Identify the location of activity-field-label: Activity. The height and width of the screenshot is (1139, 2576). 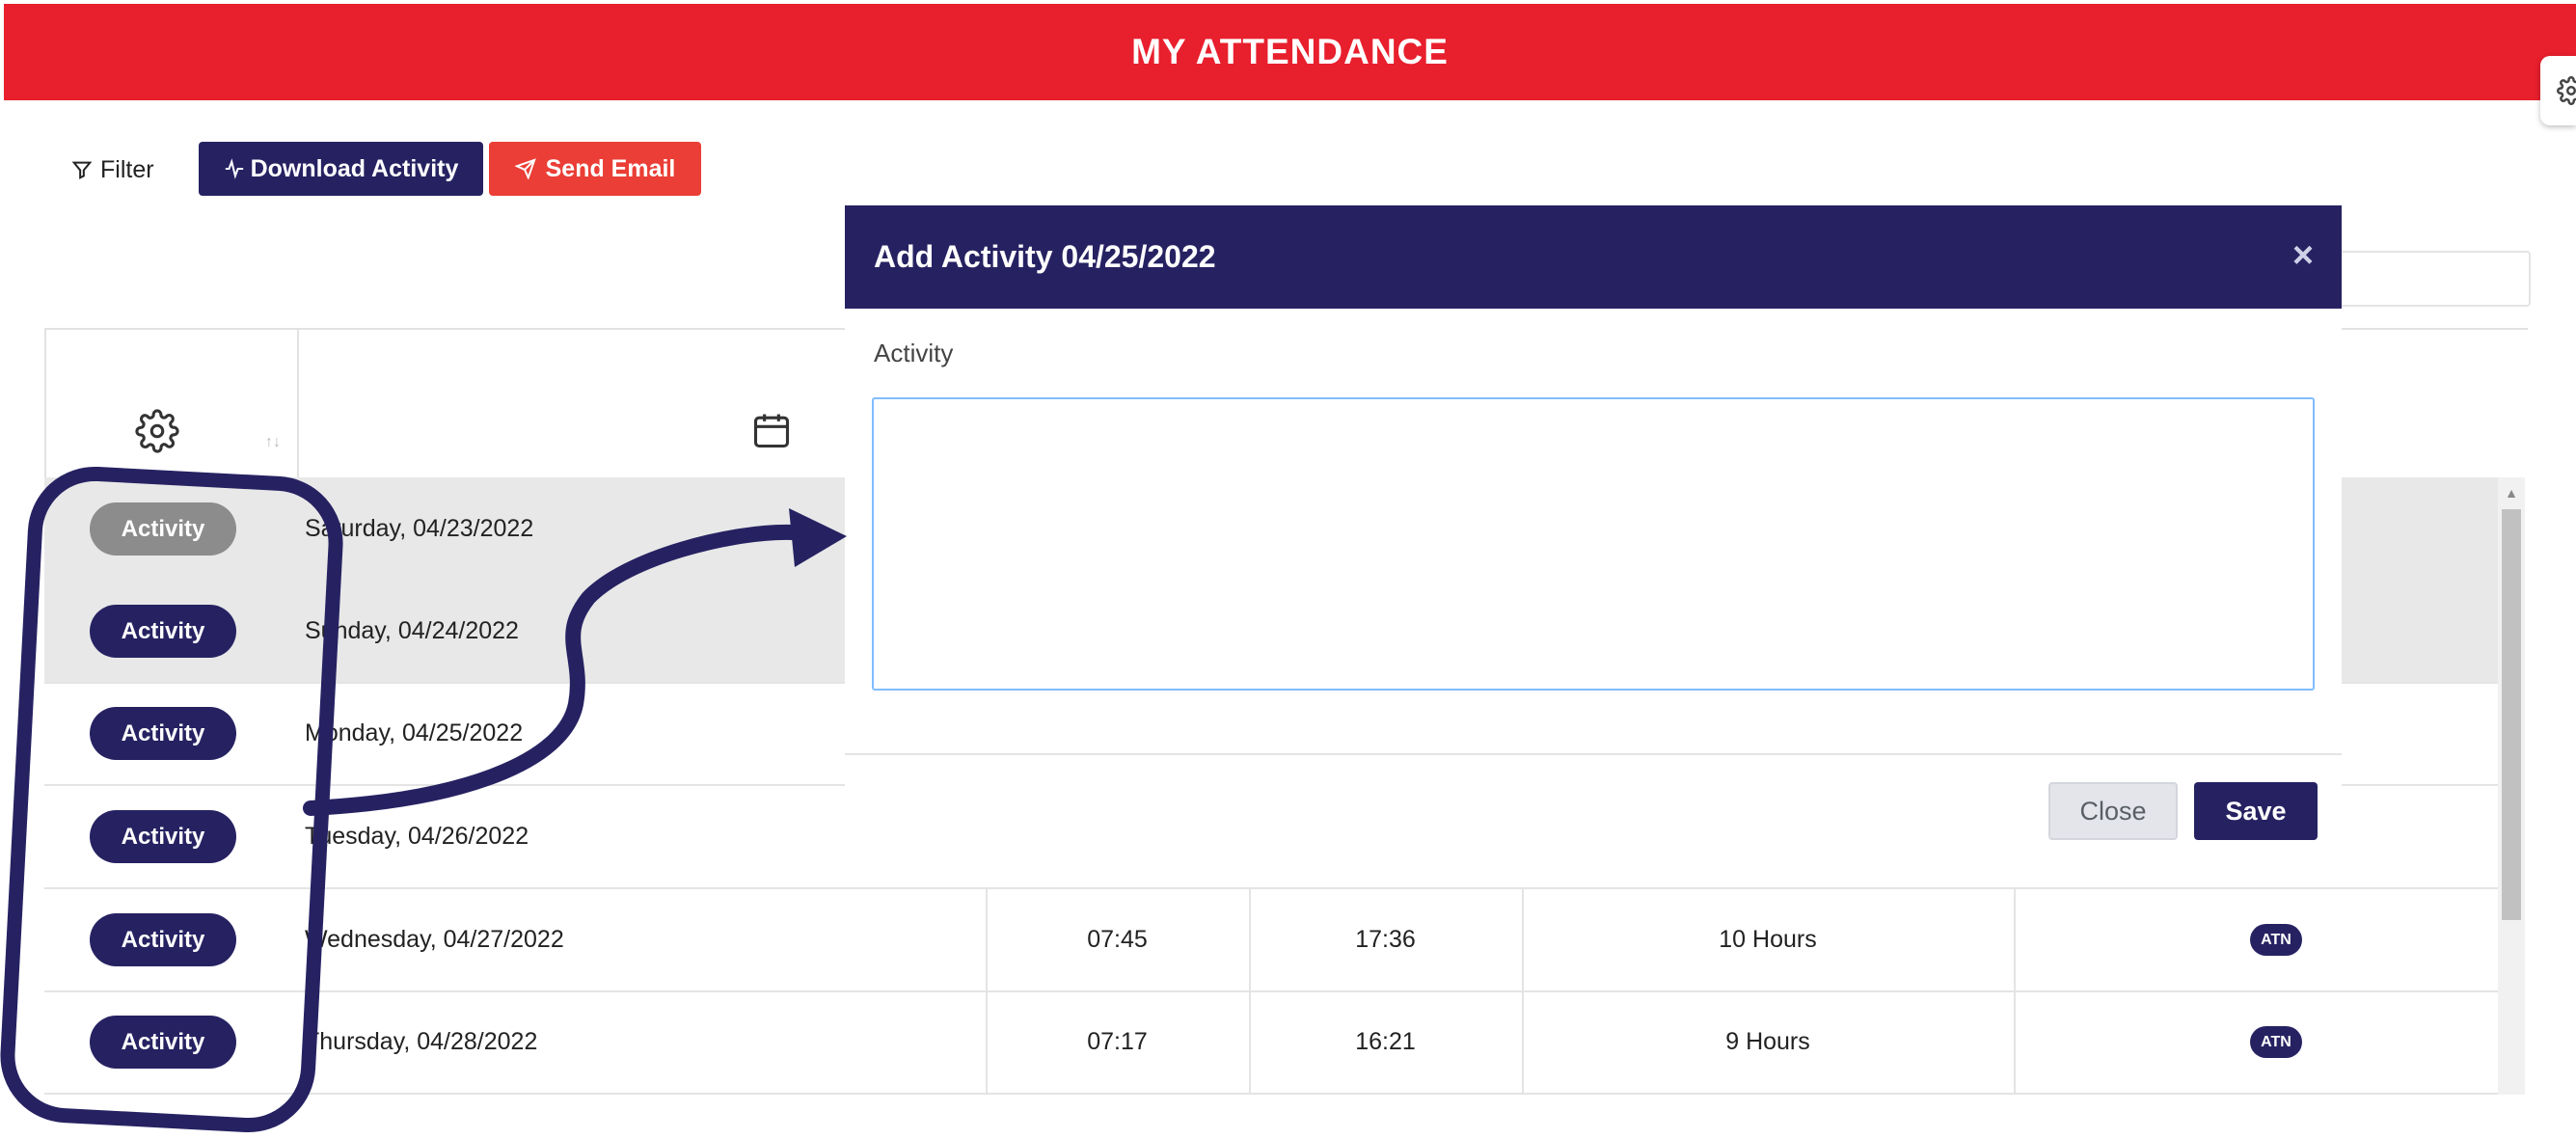
(914, 353).